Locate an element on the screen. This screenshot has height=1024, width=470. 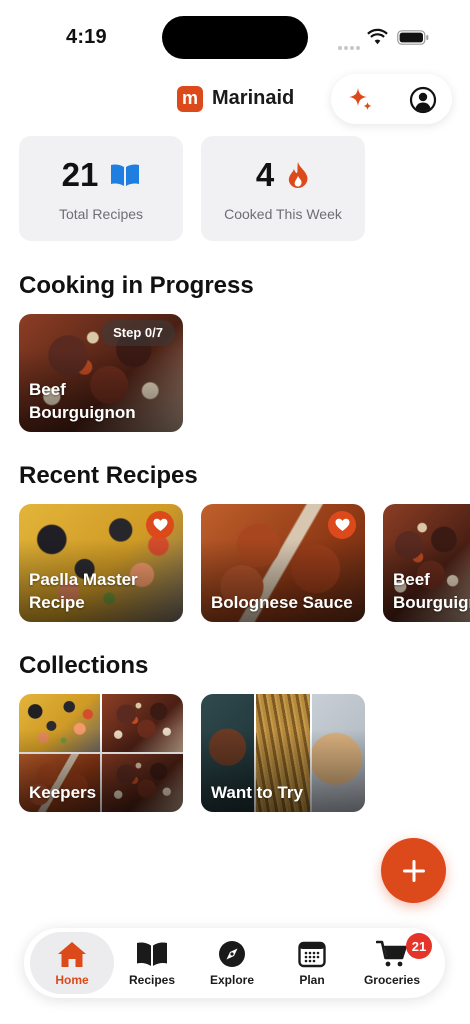
status-bar: 4:19 is located at coordinates (235, 30).